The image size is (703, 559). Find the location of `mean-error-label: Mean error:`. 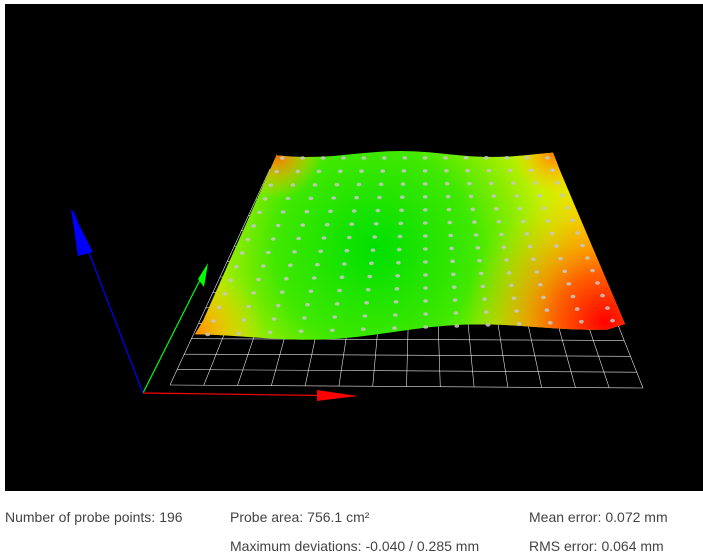

mean-error-label: Mean error: is located at coordinates (565, 517).